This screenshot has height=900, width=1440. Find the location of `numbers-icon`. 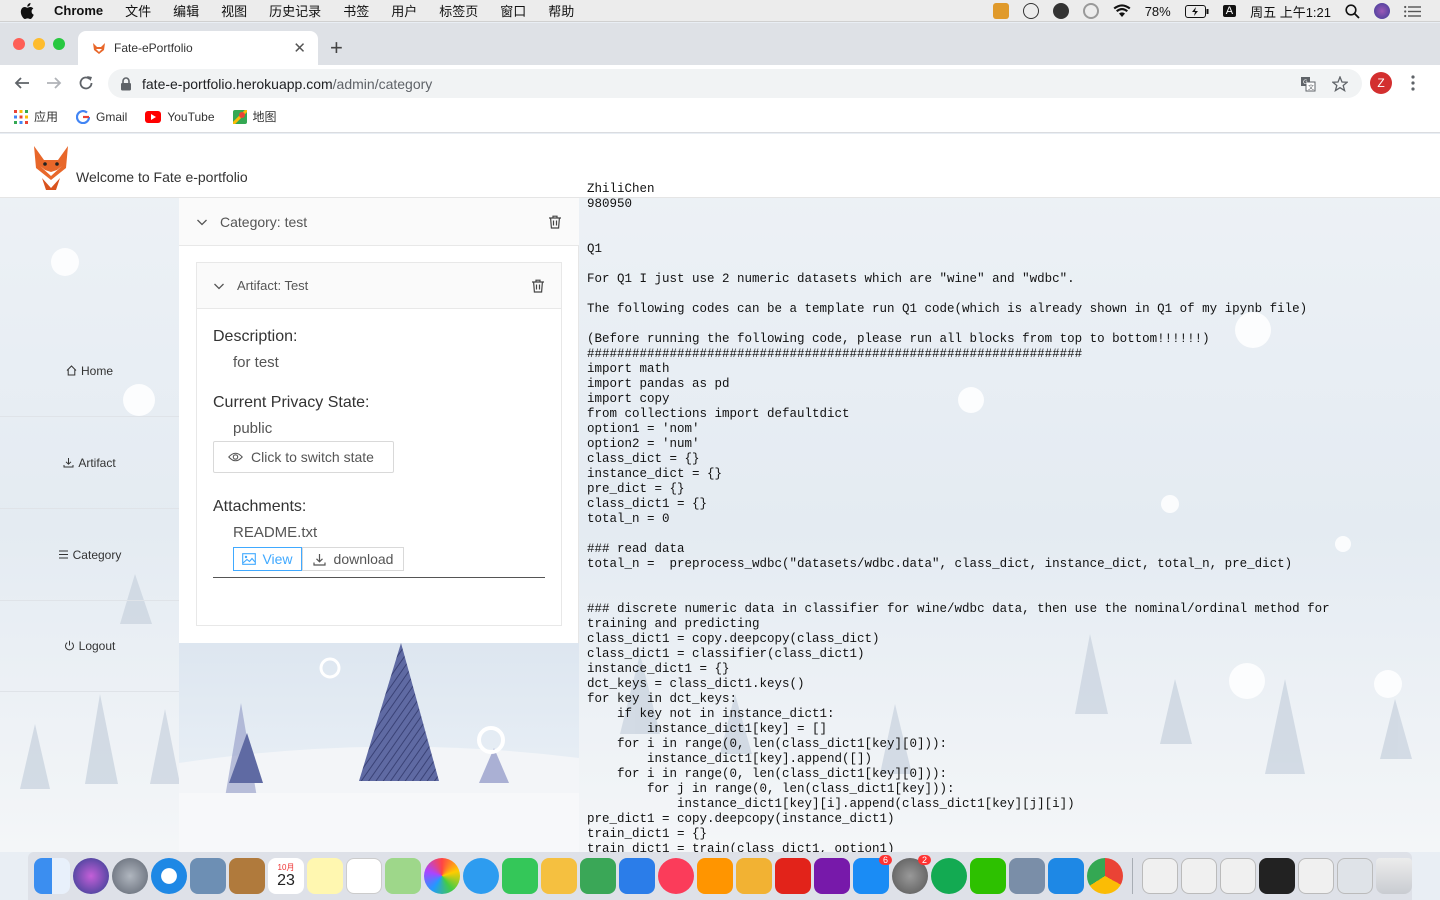

numbers-icon is located at coordinates (598, 876).